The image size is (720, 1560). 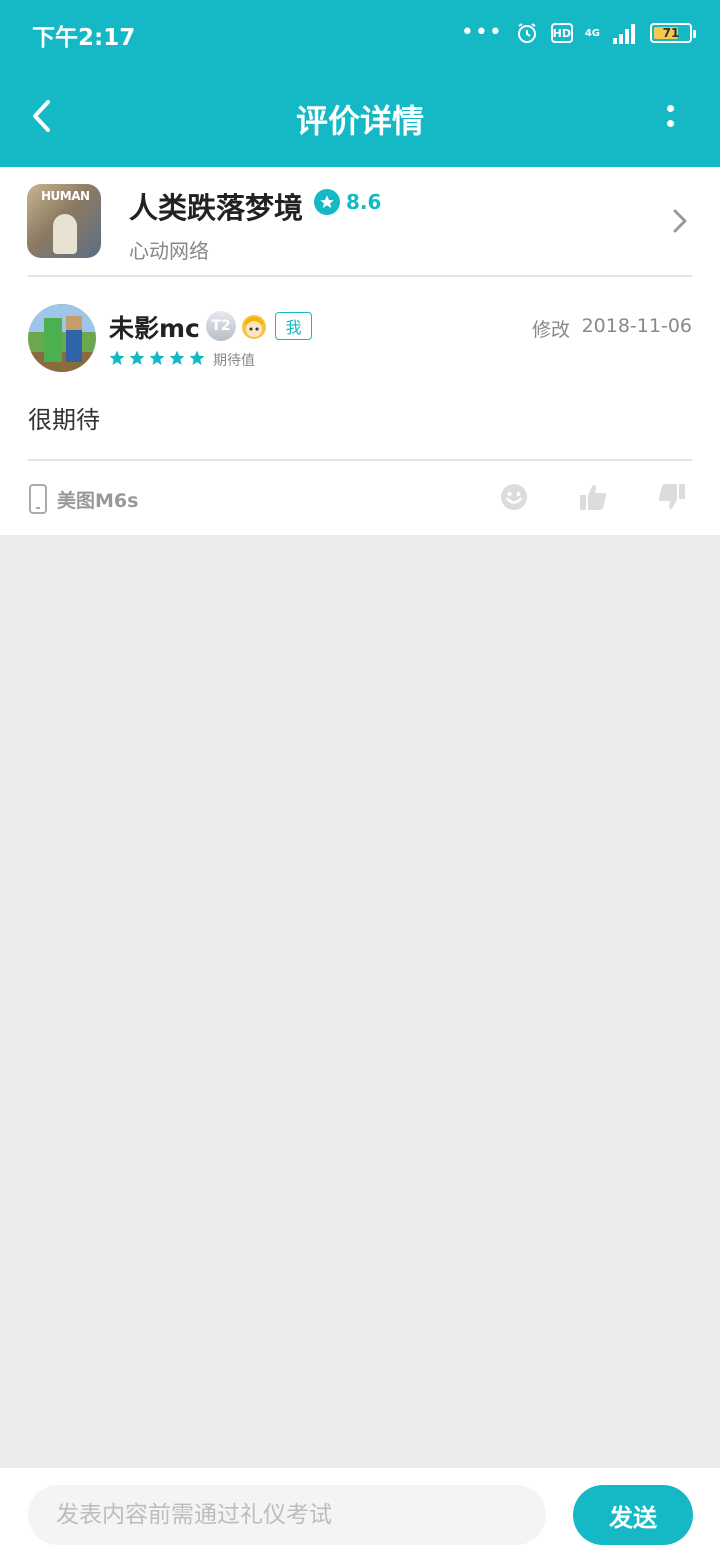 I want to click on battery-icon: 71, so click(x=673, y=33).